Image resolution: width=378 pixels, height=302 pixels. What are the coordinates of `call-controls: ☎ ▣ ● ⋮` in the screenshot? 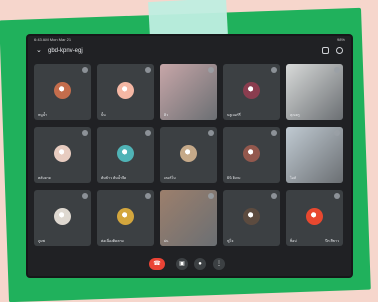 It's located at (189, 264).